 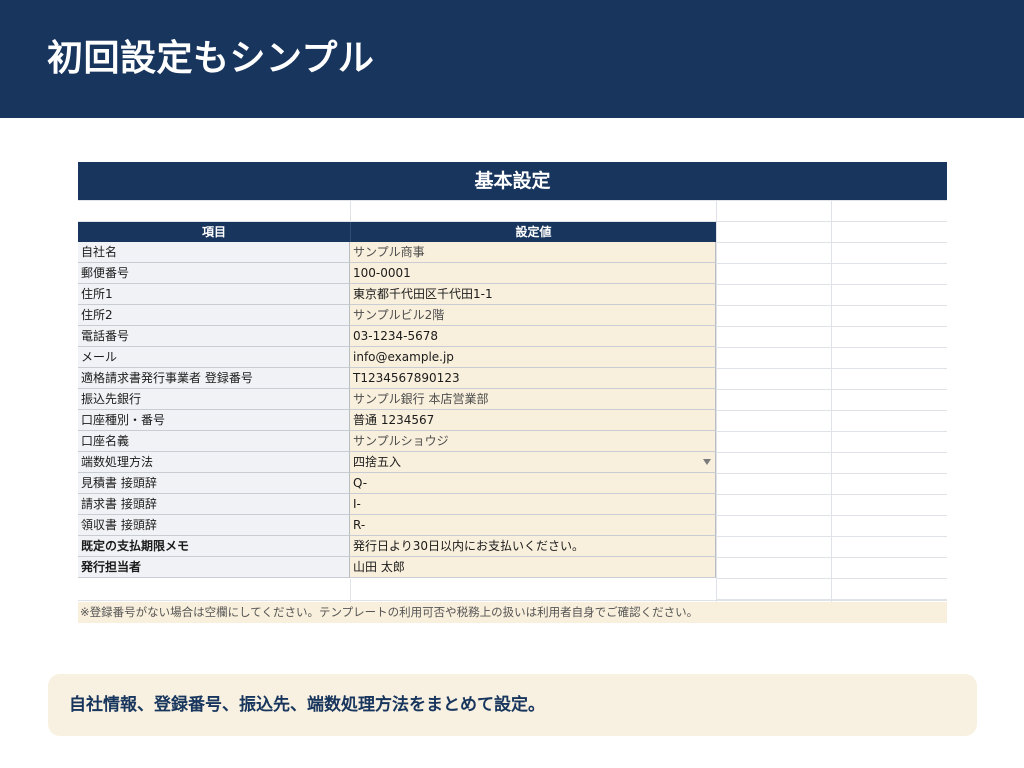 What do you see at coordinates (533, 483) in the screenshot?
I see `quote-prefix-input: Q-` at bounding box center [533, 483].